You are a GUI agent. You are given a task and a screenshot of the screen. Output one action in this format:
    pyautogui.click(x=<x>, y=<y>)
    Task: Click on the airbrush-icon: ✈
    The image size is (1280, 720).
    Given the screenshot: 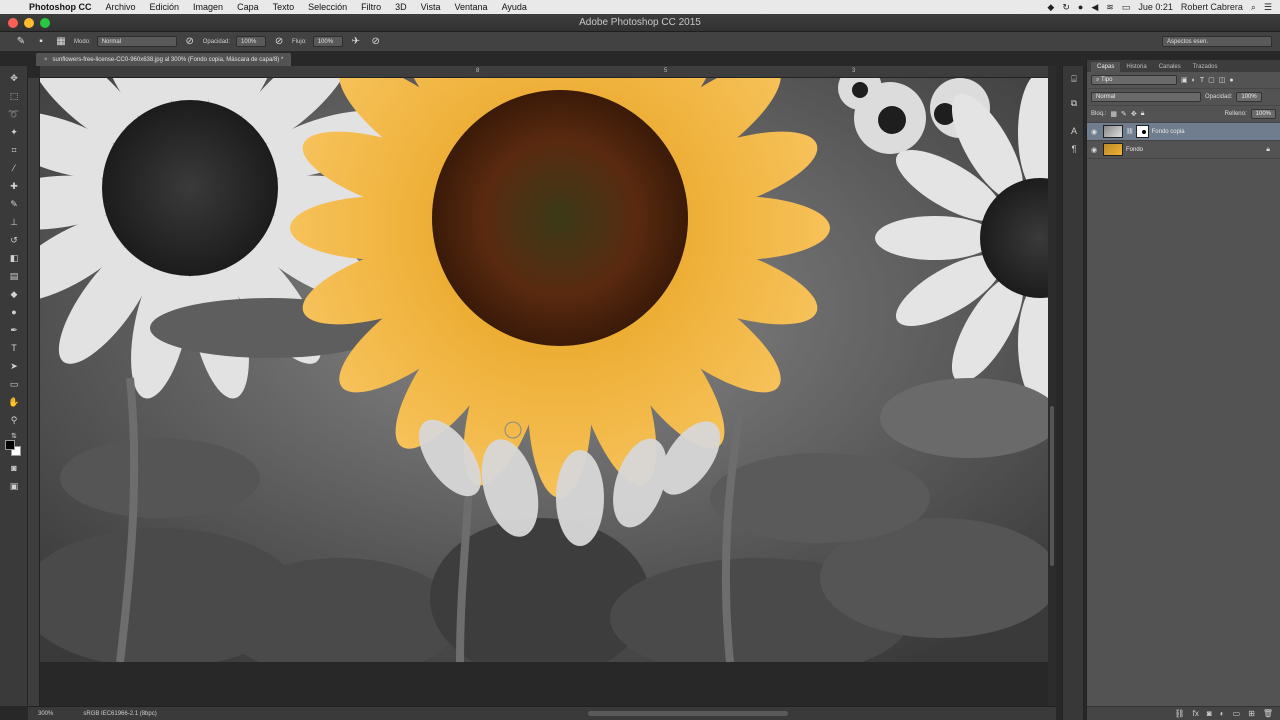 What is the action you would take?
    pyautogui.click(x=356, y=42)
    